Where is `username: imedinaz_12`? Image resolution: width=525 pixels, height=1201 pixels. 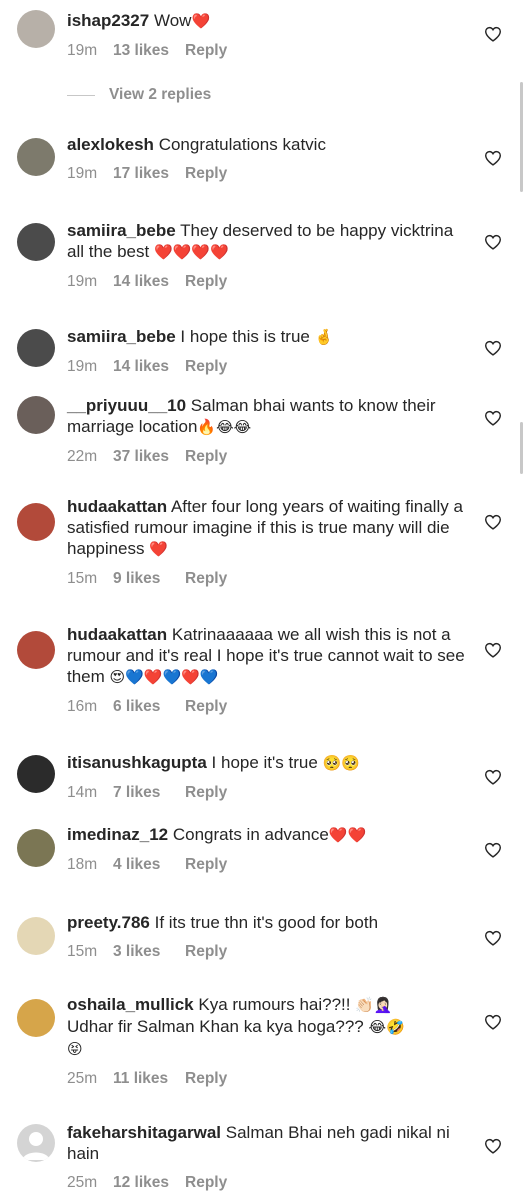 username: imedinaz_12 is located at coordinates (117, 834).